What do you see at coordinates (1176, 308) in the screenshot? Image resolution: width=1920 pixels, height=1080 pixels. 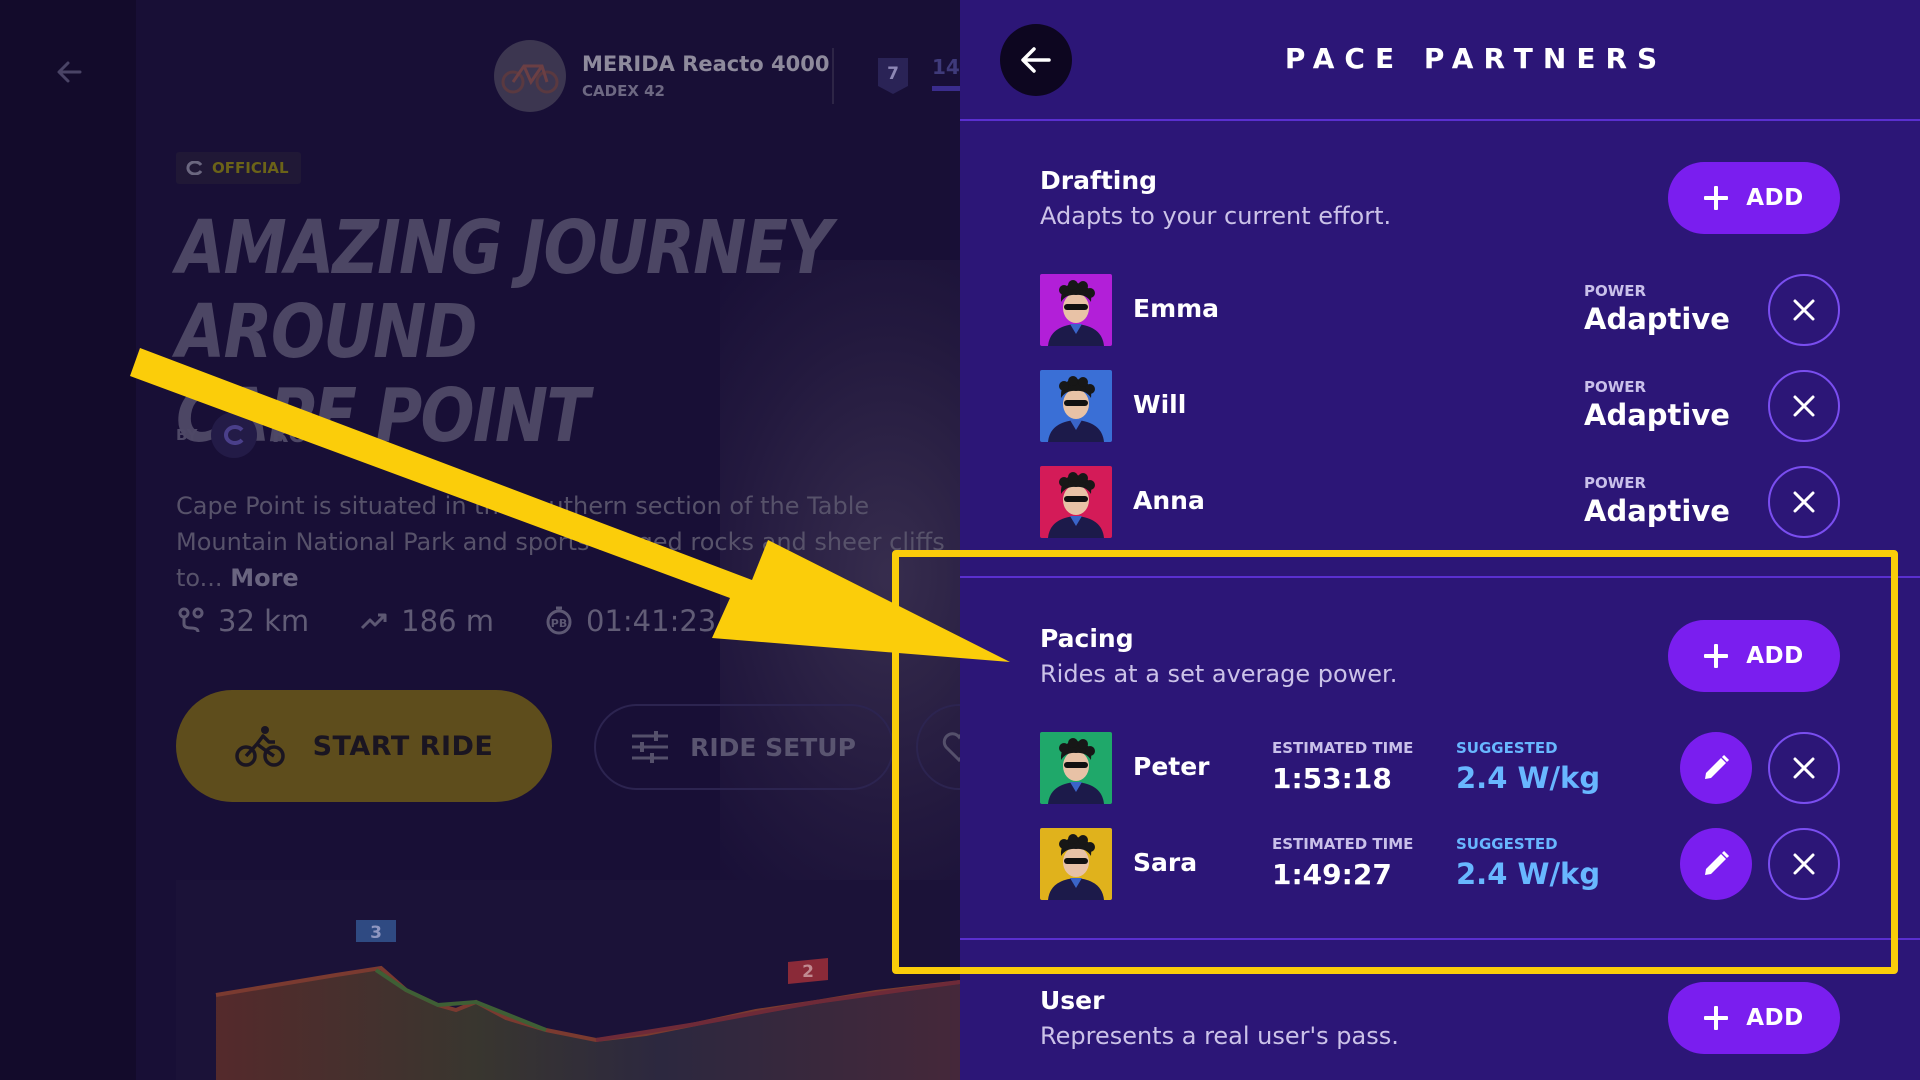 I see `partner-name: Emma` at bounding box center [1176, 308].